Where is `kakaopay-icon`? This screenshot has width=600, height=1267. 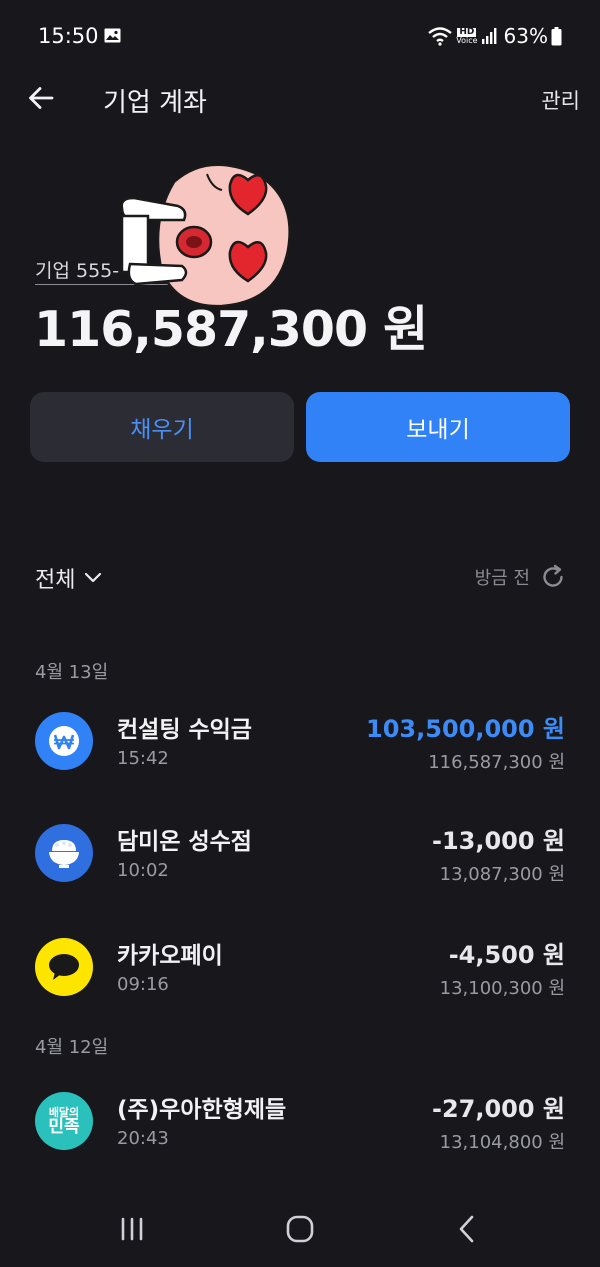
kakaopay-icon is located at coordinates (64, 967).